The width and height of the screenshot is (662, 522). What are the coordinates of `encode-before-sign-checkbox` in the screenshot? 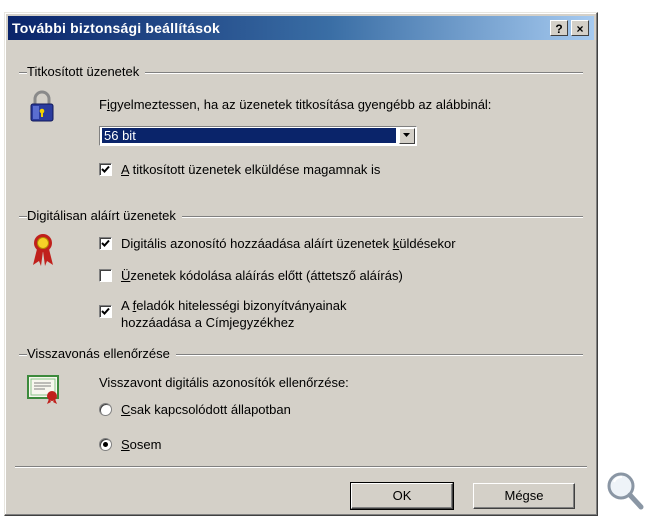 It's located at (105, 275).